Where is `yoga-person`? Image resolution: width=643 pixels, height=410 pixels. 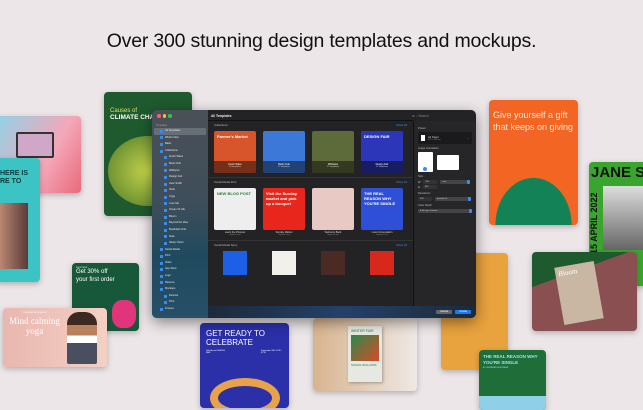
yoga-person is located at coordinates (82, 338).